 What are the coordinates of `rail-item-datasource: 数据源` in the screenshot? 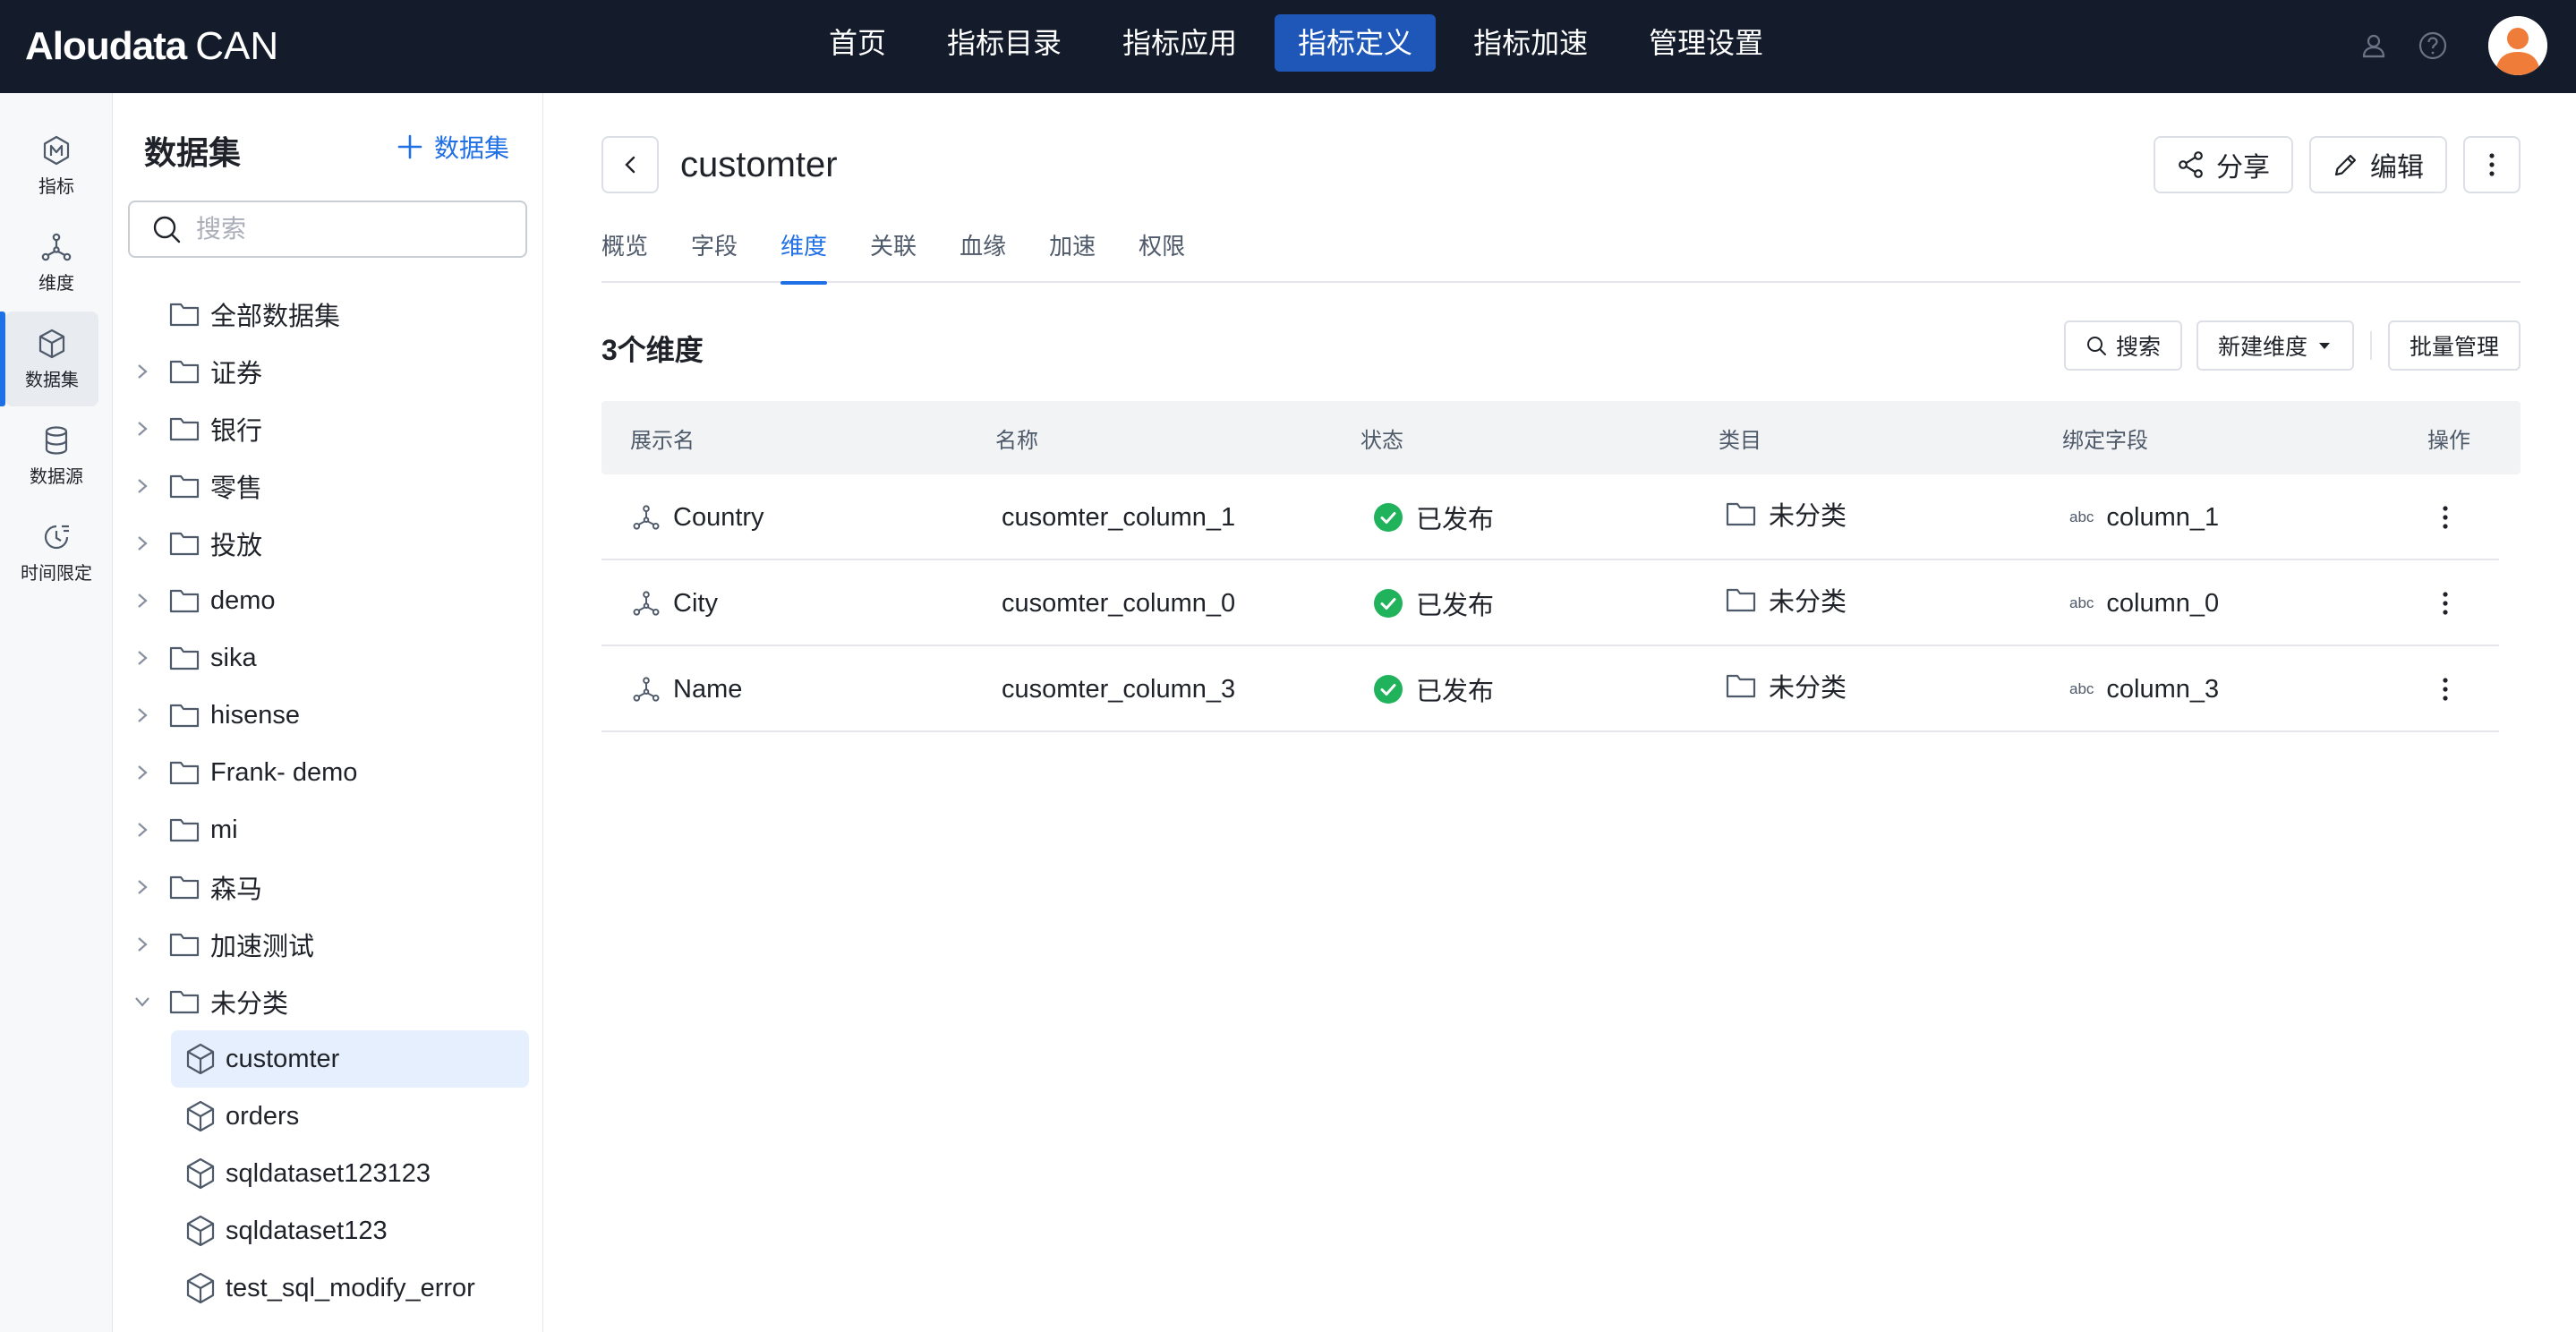 It's located at (56, 455).